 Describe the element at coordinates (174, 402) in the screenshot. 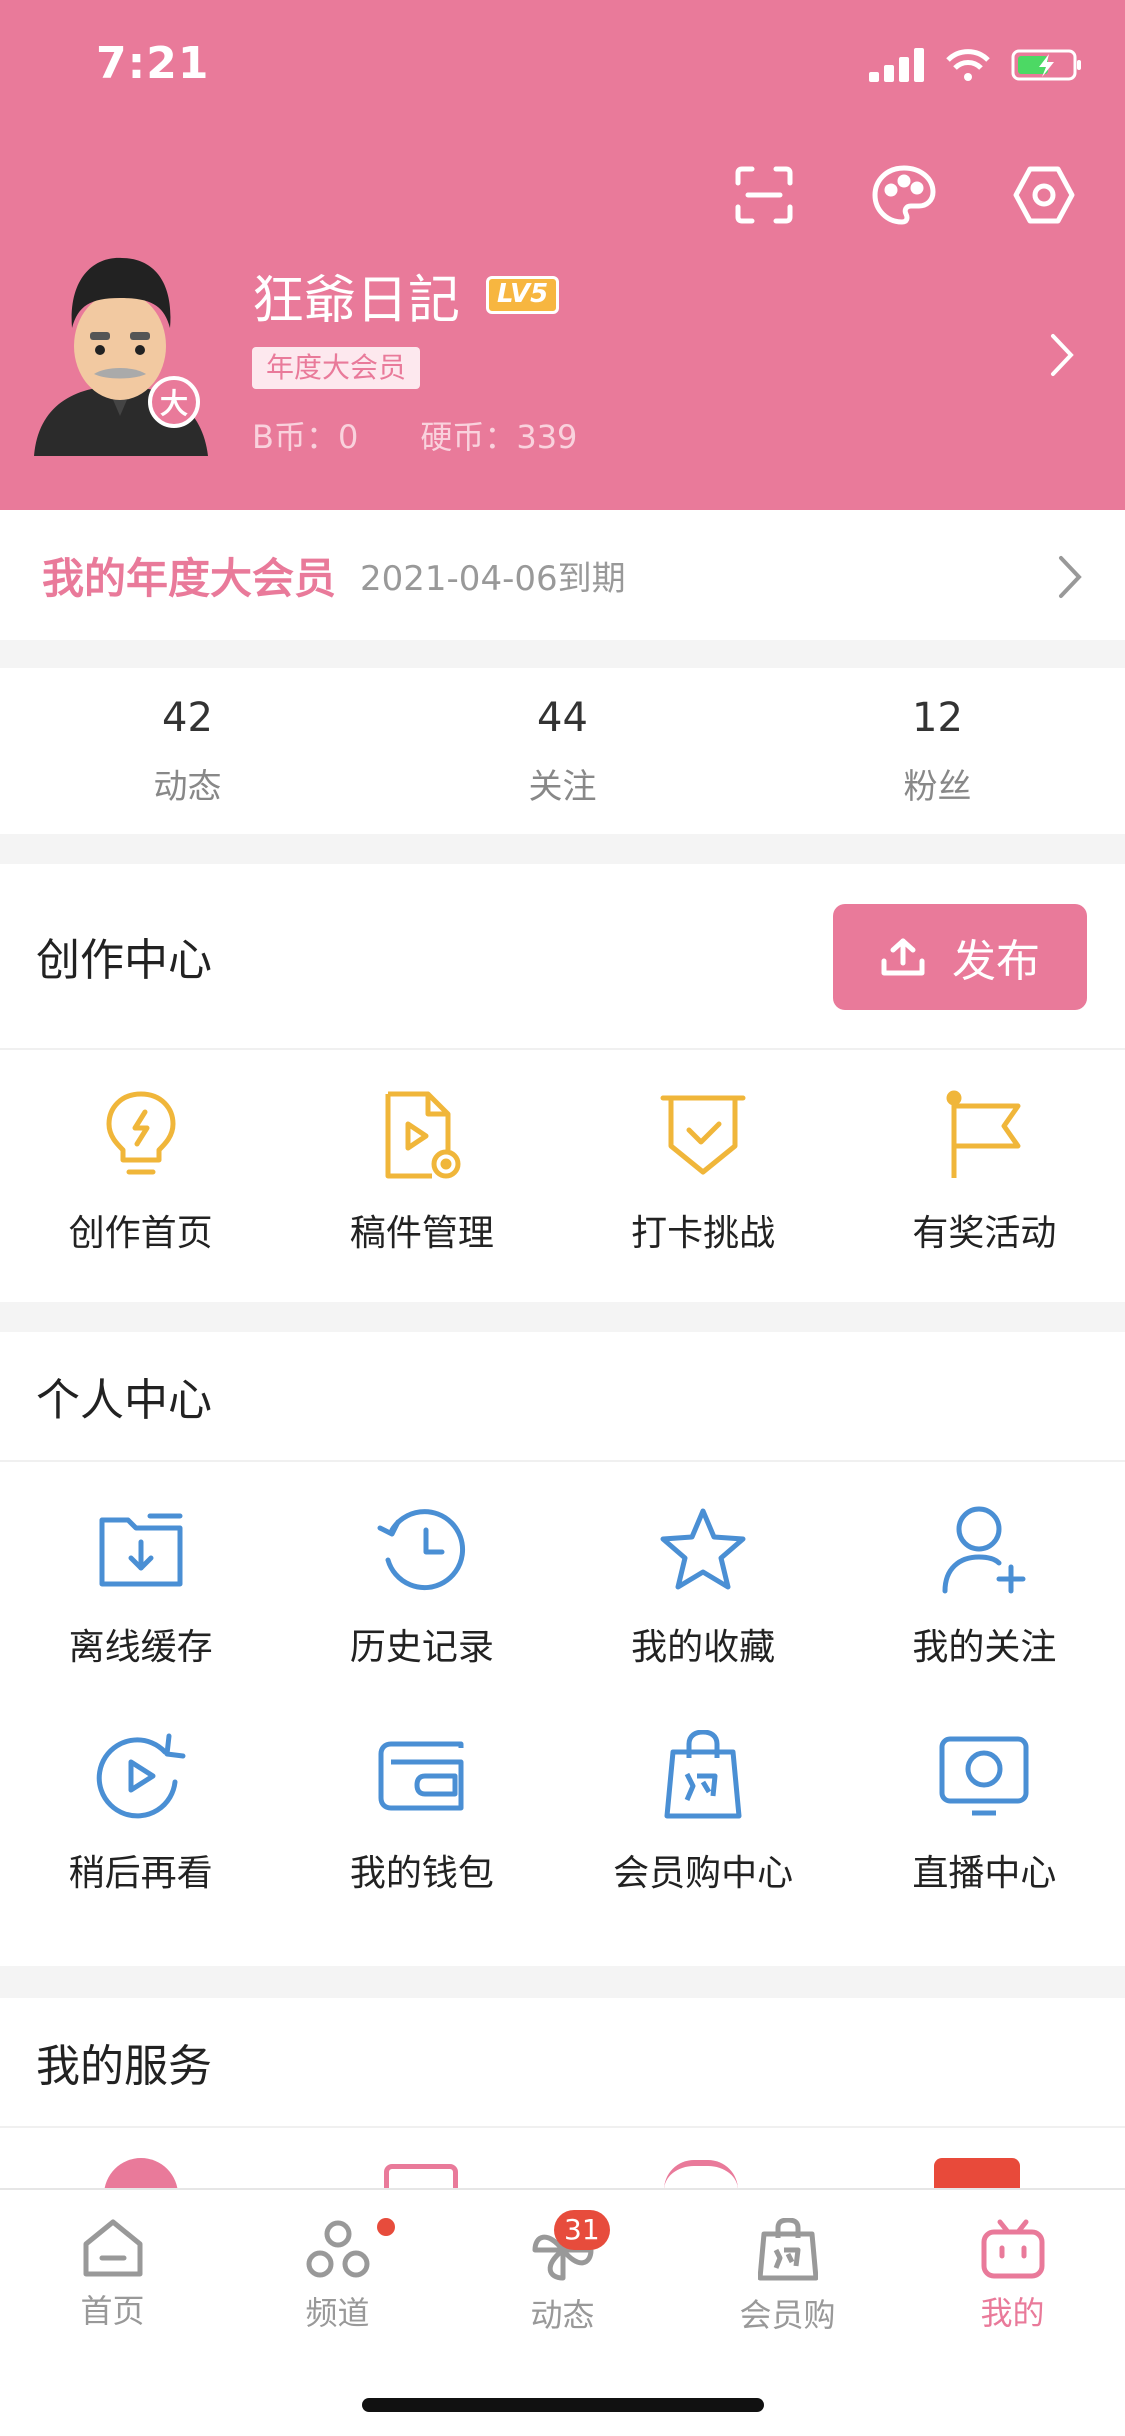

I see `avatar-badge: 大` at that location.